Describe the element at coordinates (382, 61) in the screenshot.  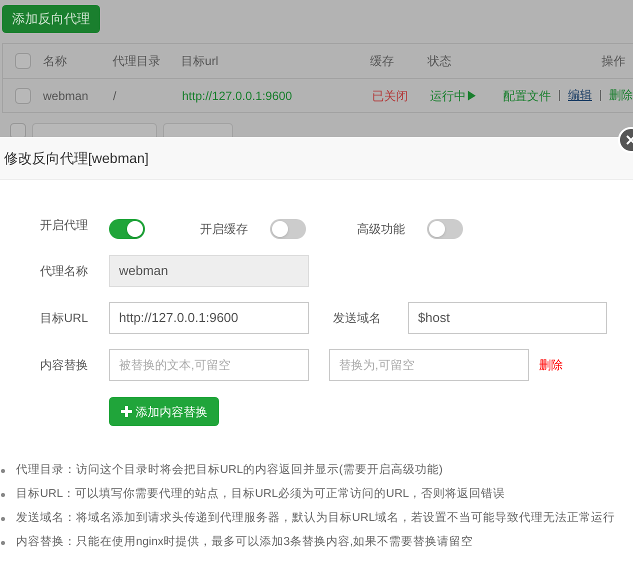
I see `column-header: 缓存` at that location.